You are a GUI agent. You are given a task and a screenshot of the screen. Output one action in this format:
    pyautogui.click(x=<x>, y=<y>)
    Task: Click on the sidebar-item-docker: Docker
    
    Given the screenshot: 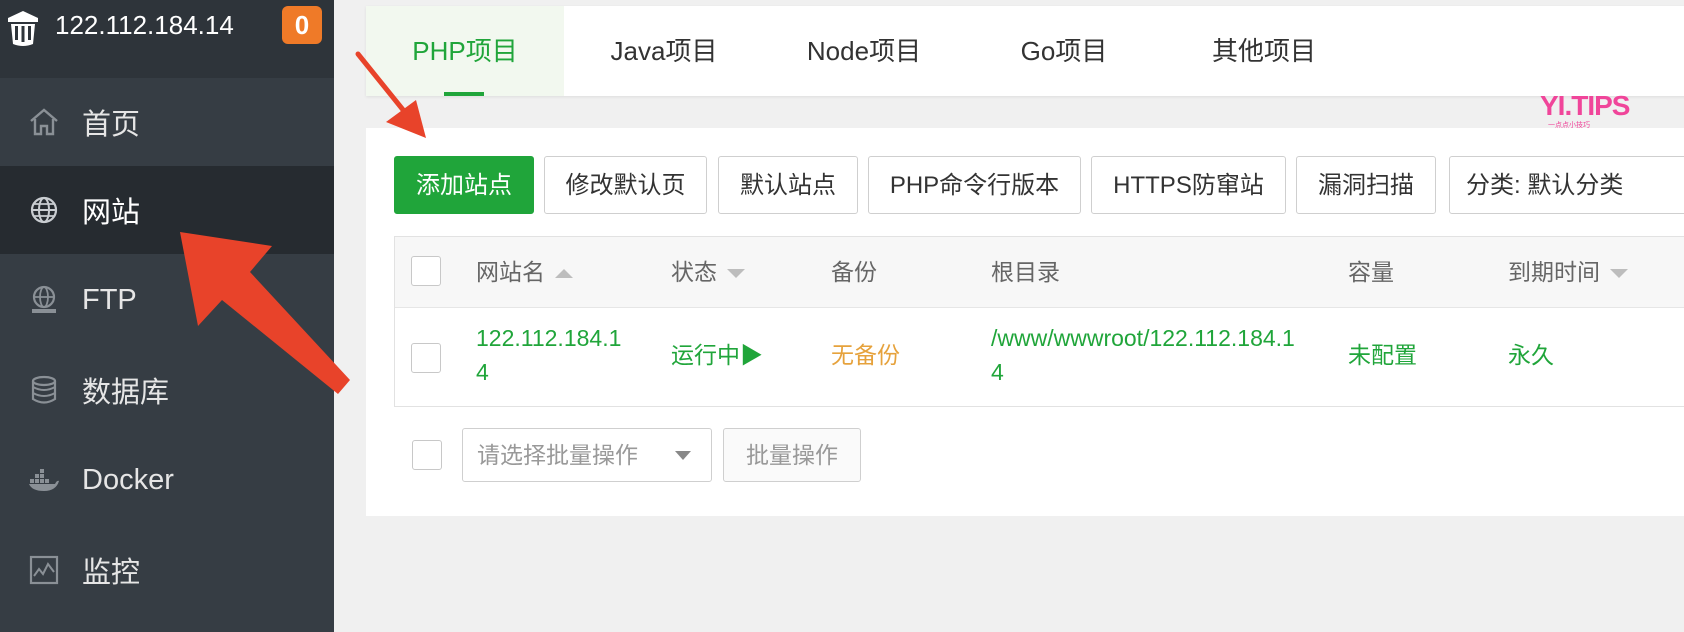 What is the action you would take?
    pyautogui.click(x=167, y=480)
    